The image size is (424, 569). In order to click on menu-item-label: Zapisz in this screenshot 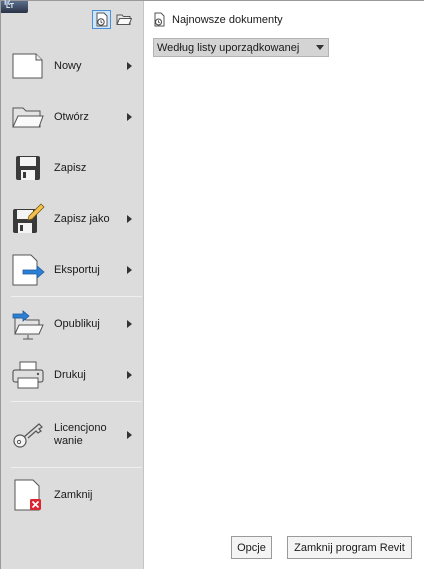, I will do `click(70, 167)`.